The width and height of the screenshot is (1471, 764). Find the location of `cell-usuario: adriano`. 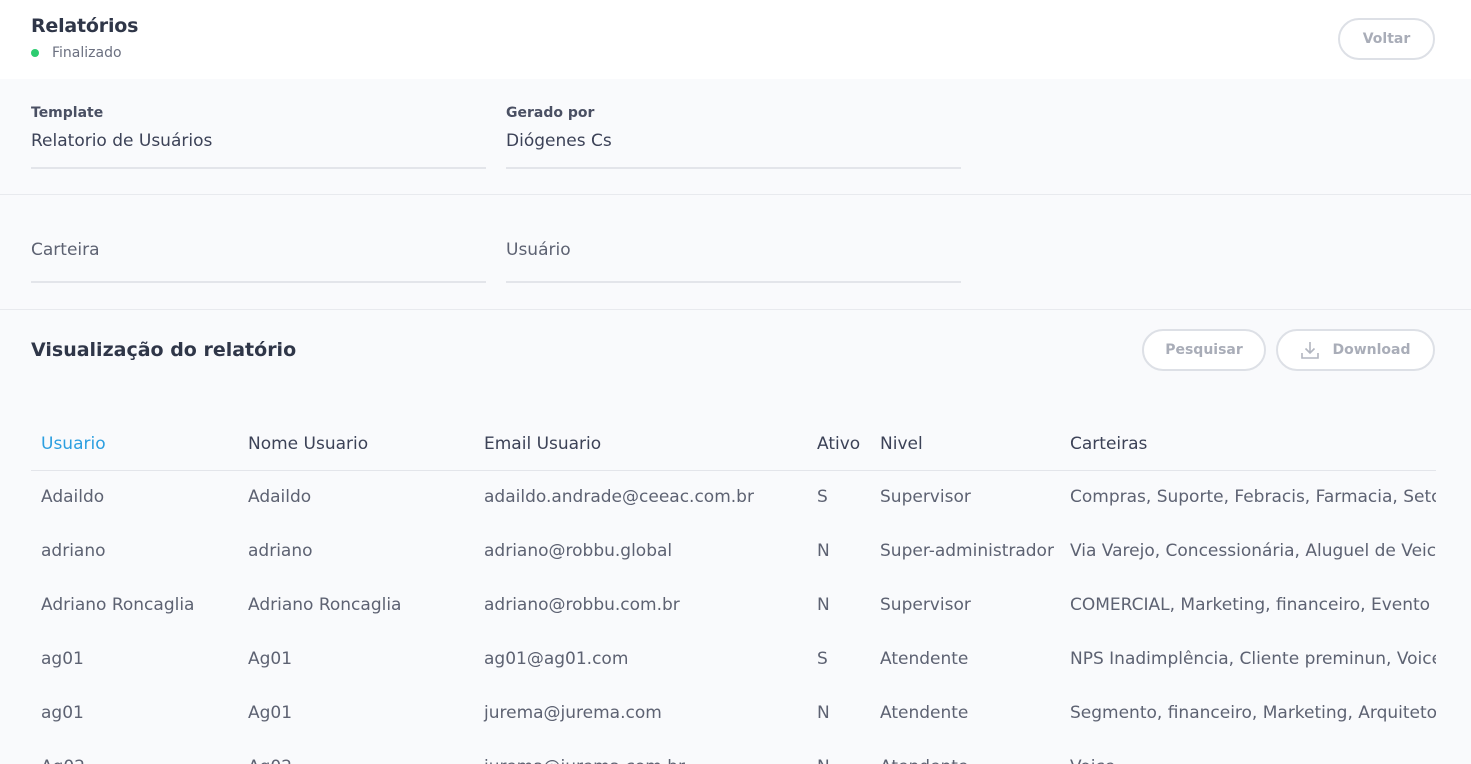

cell-usuario: adriano is located at coordinates (73, 551).